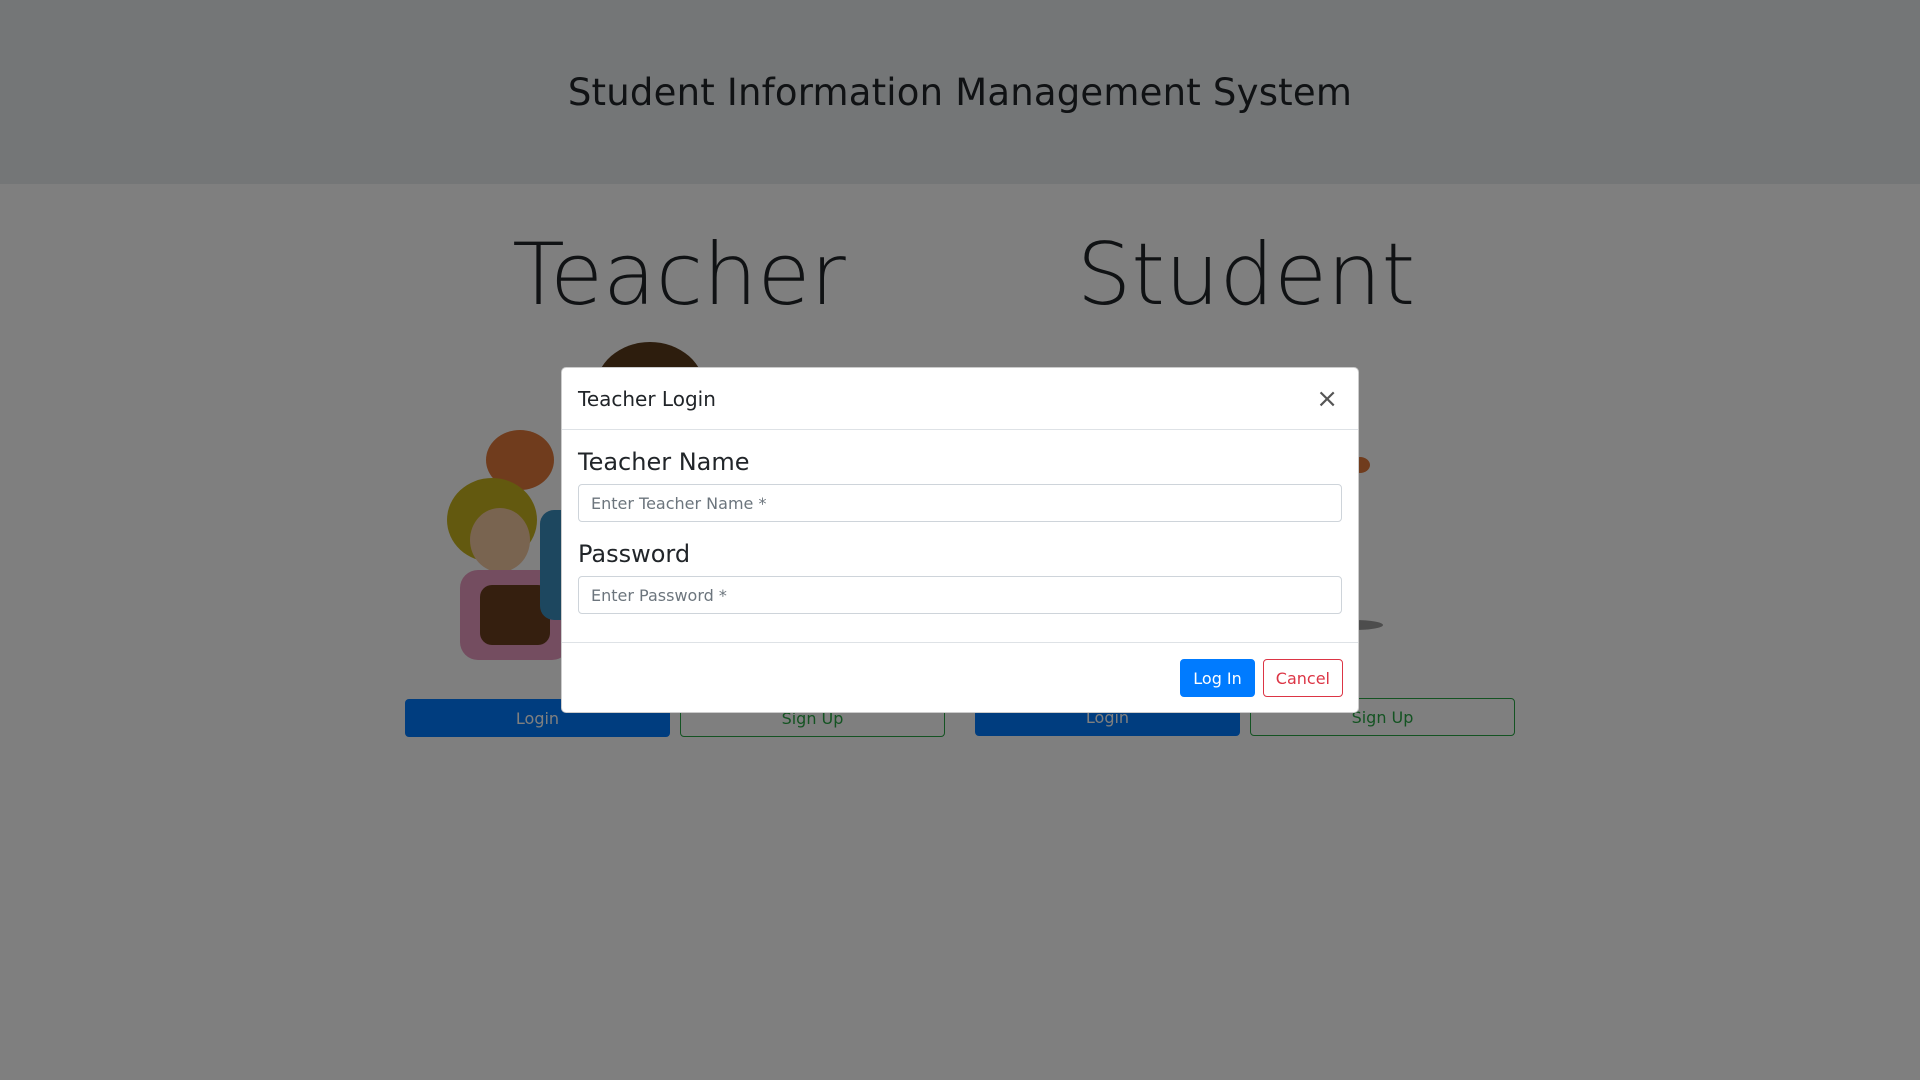 The image size is (1920, 1080). I want to click on teacher-name-label: Teacher Name, so click(664, 462).